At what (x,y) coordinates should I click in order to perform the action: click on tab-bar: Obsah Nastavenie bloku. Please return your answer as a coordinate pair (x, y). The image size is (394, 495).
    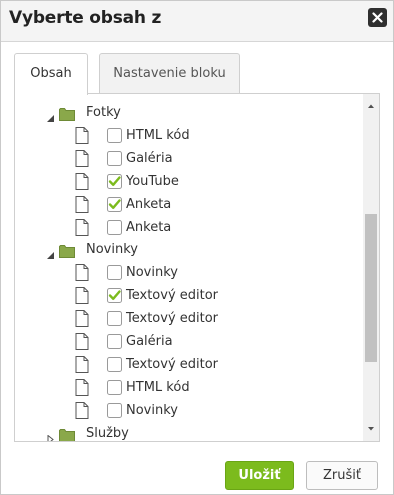
    Looking at the image, I should click on (197, 68).